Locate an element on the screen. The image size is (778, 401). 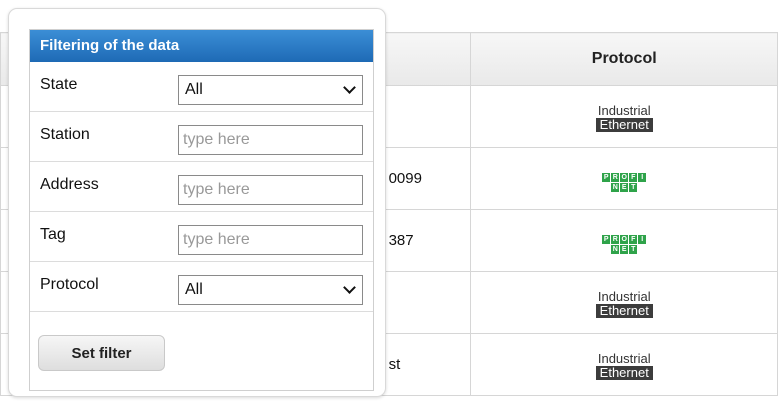
tag-input is located at coordinates (270, 240).